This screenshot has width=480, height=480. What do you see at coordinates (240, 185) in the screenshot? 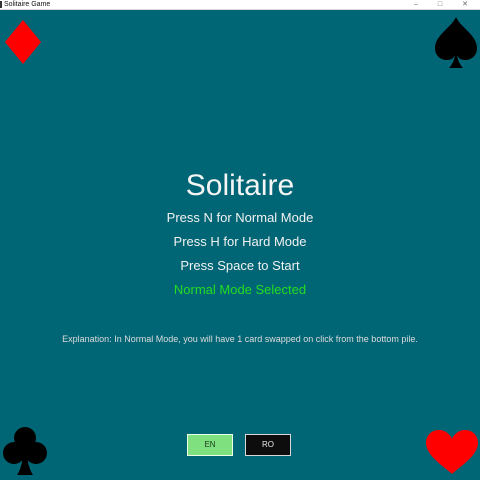
I see `game-title: Solitaire` at bounding box center [240, 185].